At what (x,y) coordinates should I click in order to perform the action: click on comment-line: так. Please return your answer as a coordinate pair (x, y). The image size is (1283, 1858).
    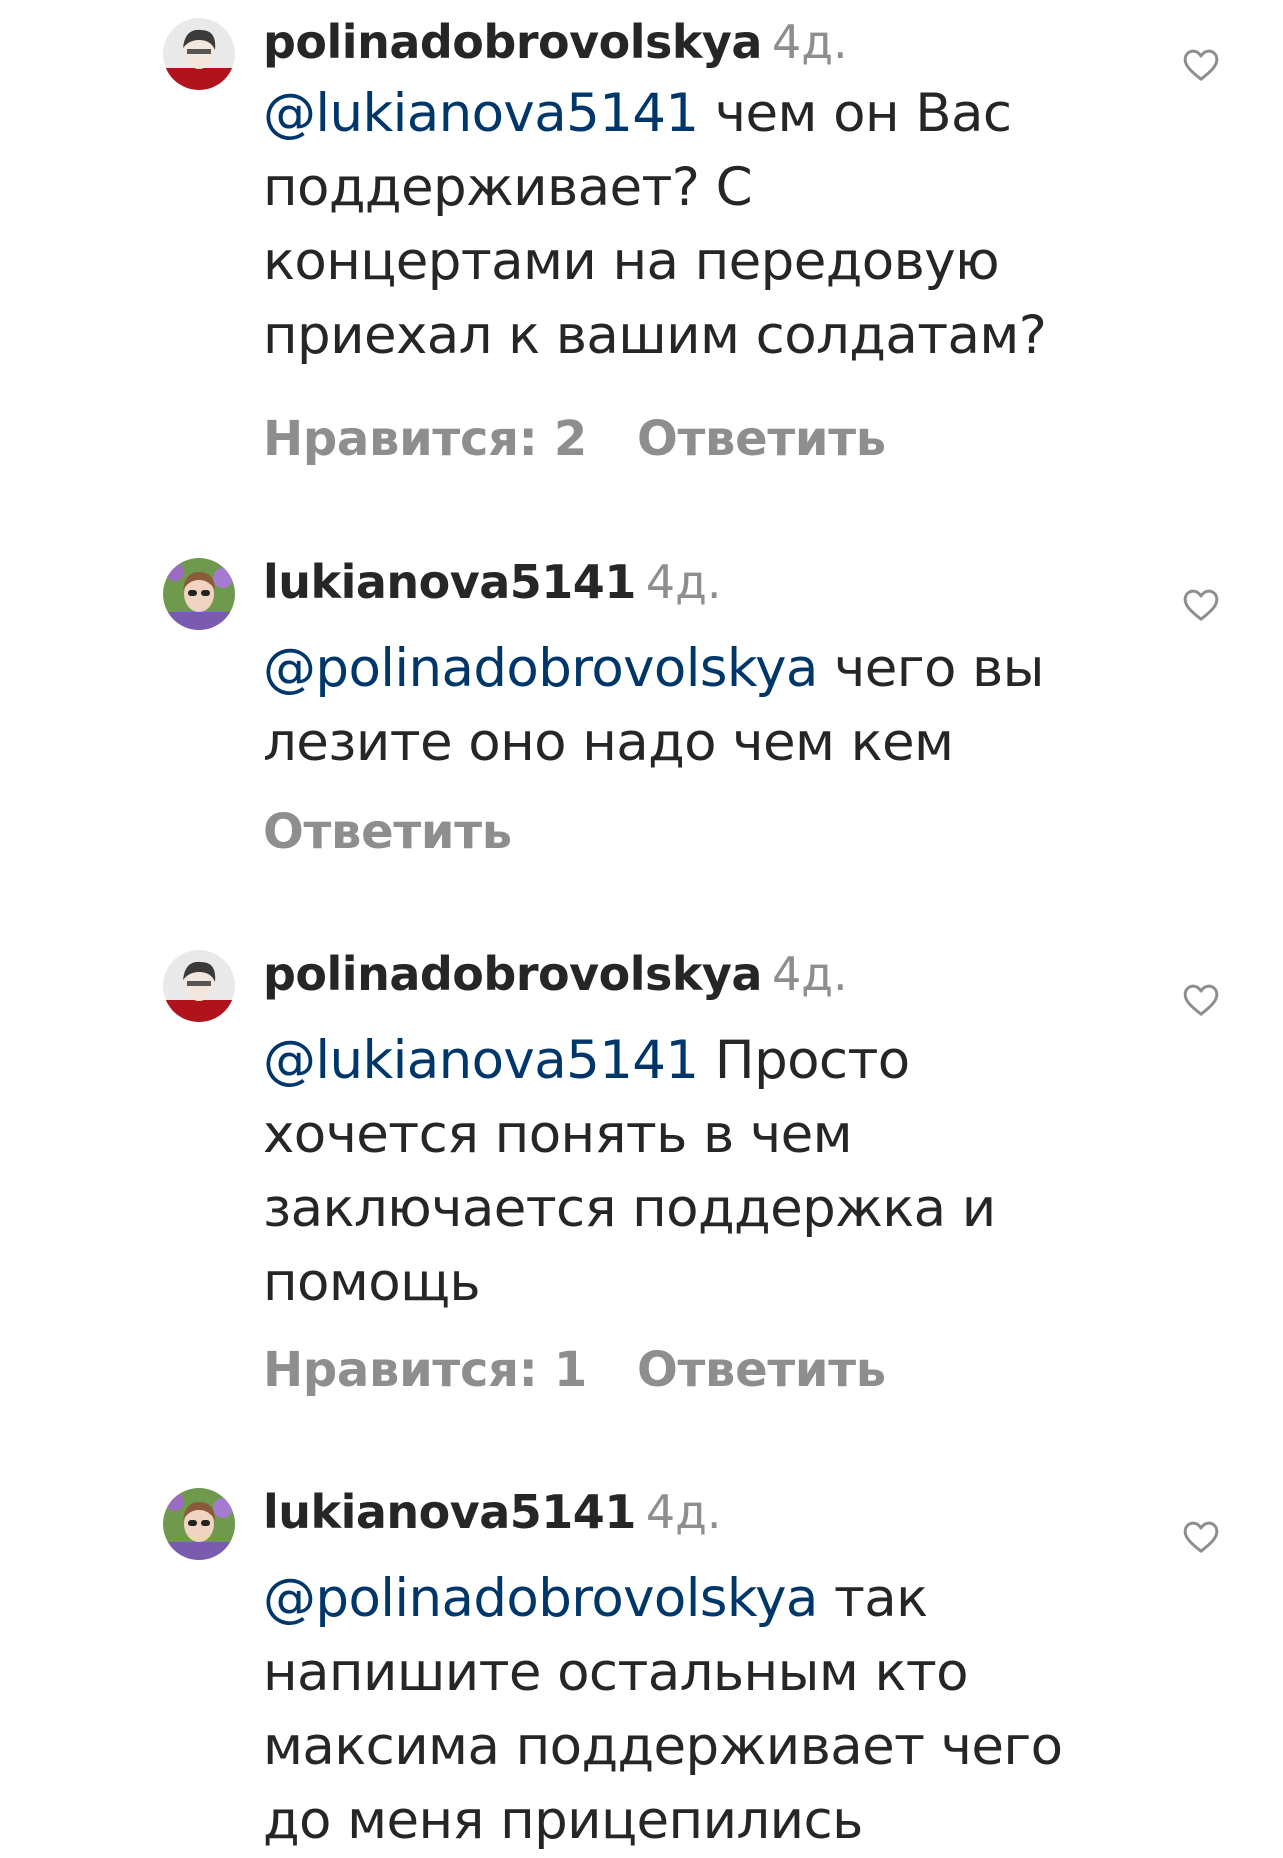
    Looking at the image, I should click on (872, 1598).